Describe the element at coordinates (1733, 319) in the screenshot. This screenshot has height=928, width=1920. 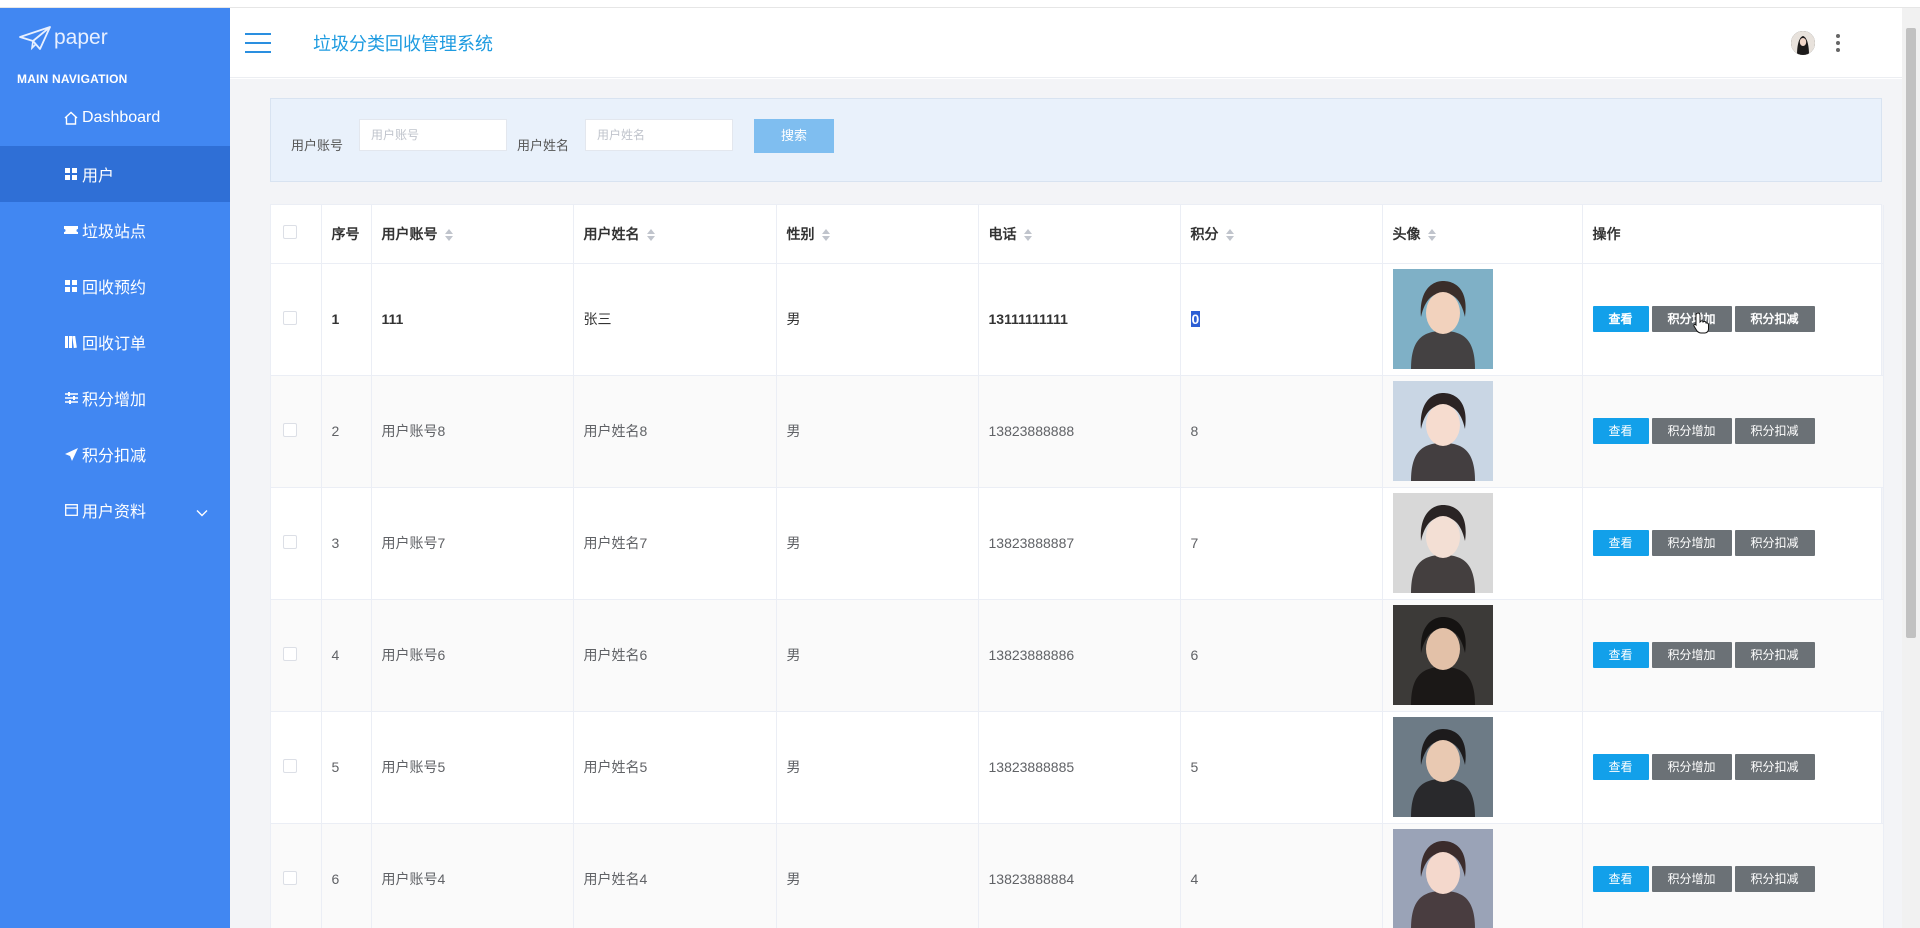
I see `actions-cell: 查看 积分增加 积分扣减` at that location.